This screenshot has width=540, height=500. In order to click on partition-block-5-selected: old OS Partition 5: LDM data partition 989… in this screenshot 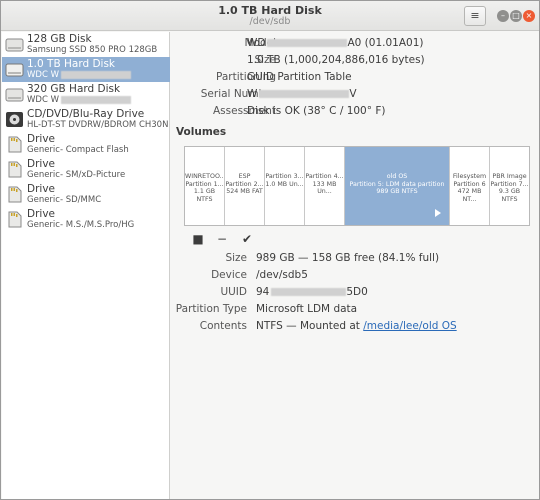, I will do `click(397, 186)`.